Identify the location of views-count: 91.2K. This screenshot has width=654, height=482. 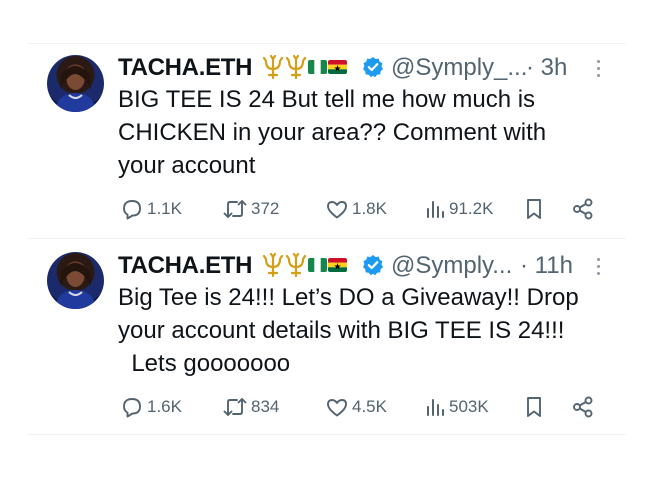
(471, 208).